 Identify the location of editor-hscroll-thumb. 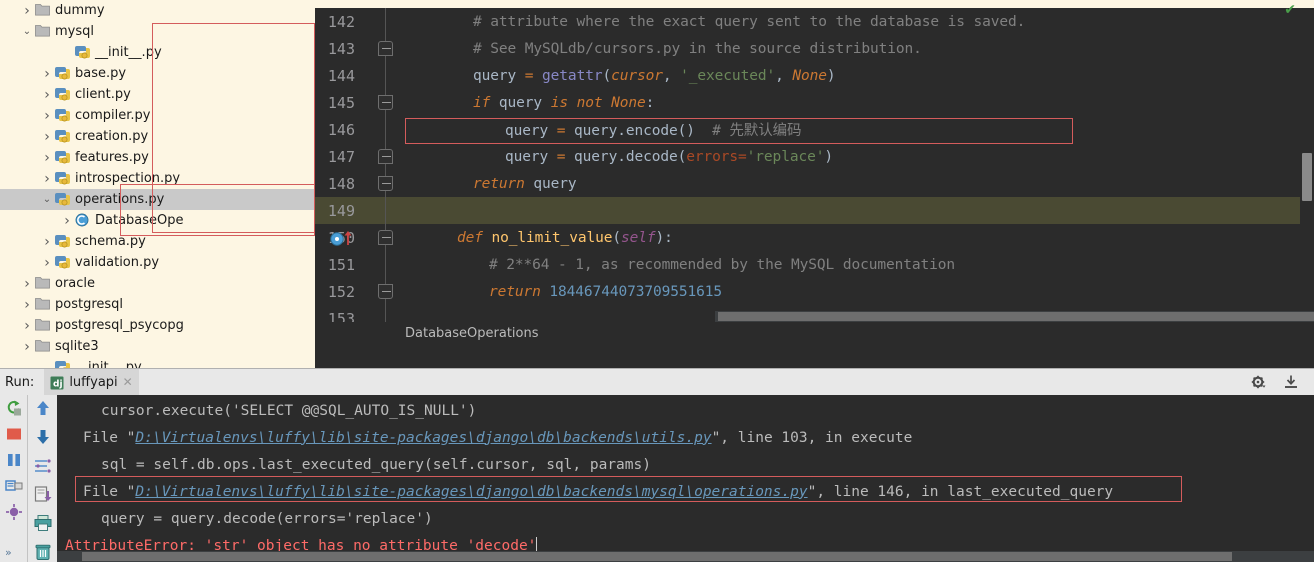
(1016, 316).